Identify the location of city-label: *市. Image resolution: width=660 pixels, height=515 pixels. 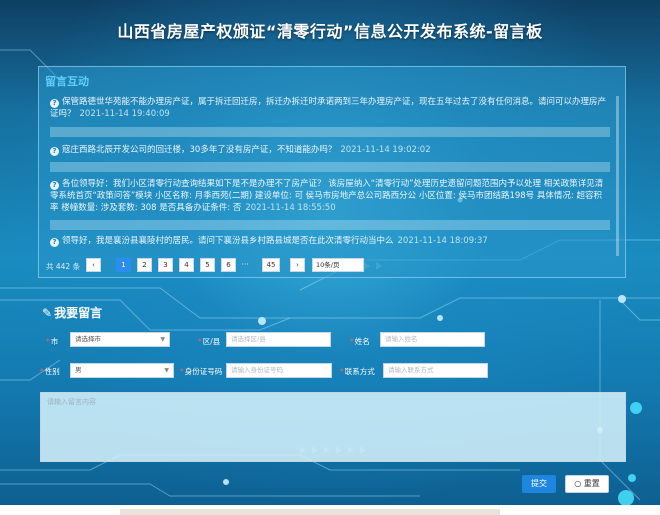
(52, 341).